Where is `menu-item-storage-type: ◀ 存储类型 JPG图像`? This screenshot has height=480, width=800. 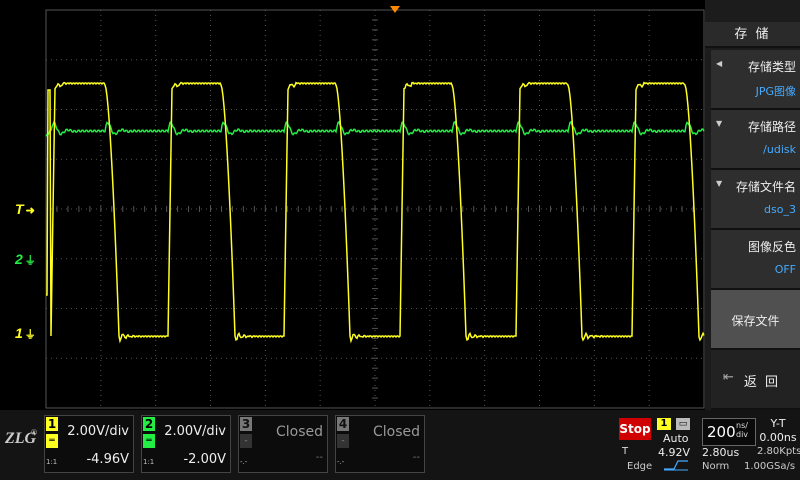 menu-item-storage-type: ◀ 存储类型 JPG图像 is located at coordinates (755, 80).